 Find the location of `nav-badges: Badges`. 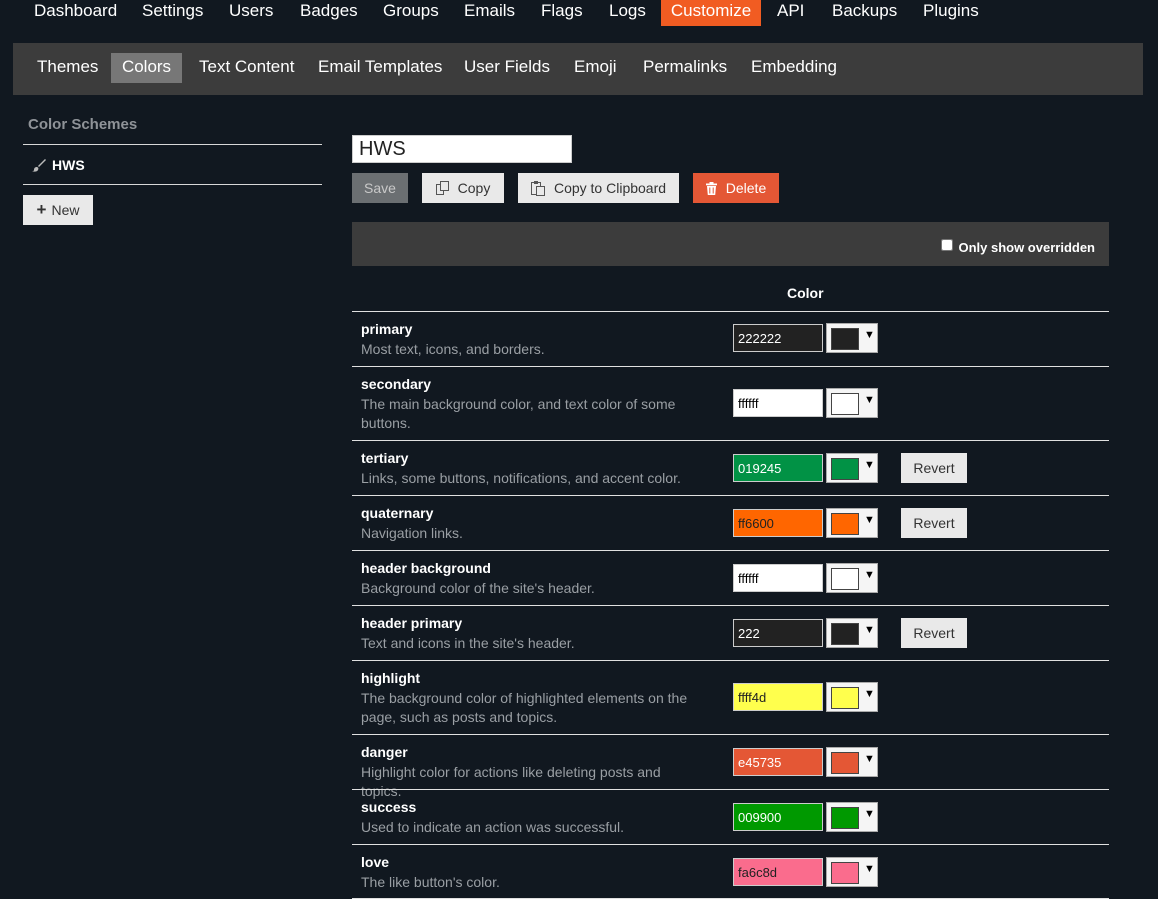

nav-badges: Badges is located at coordinates (329, 13).